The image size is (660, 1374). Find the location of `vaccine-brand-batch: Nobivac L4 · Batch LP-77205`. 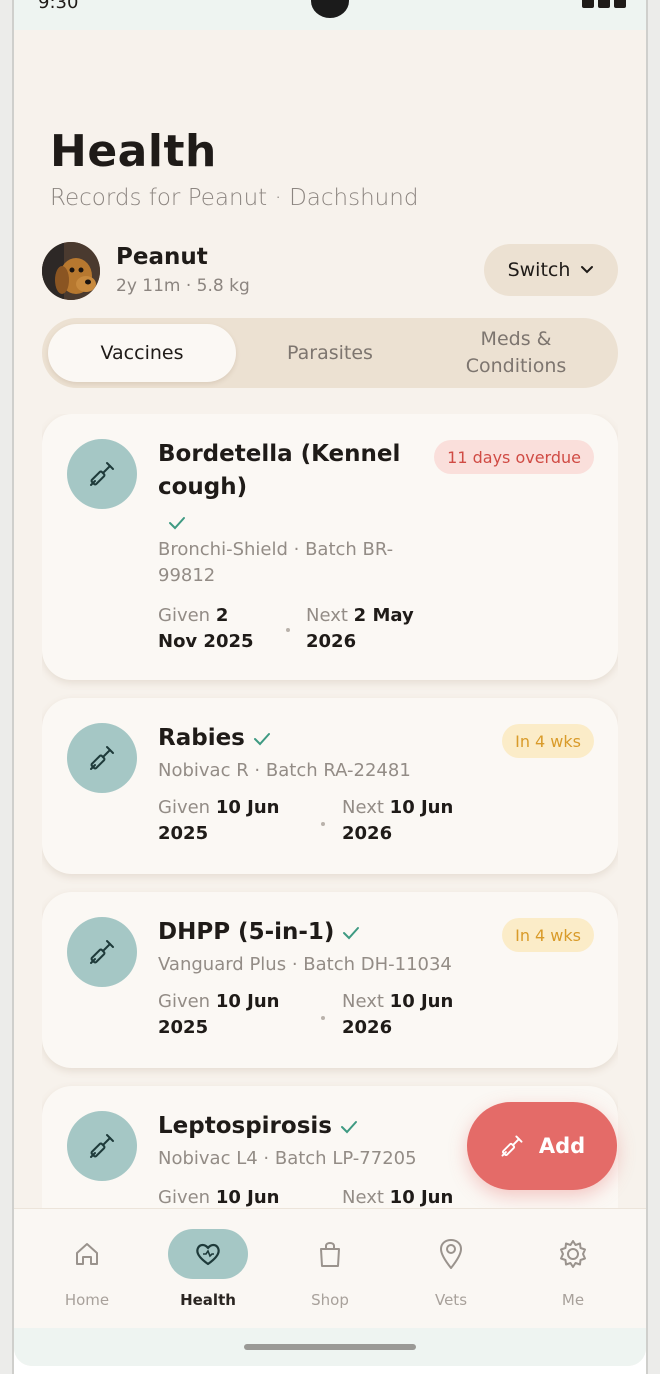

vaccine-brand-batch: Nobivac L4 · Batch LP-77205 is located at coordinates (287, 1158).